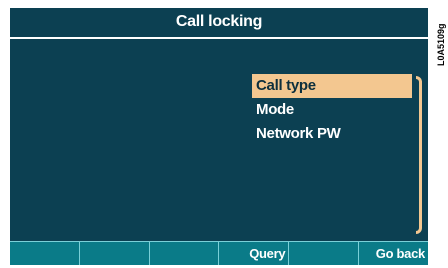  What do you see at coordinates (419, 155) in the screenshot?
I see `scroll-indicator` at bounding box center [419, 155].